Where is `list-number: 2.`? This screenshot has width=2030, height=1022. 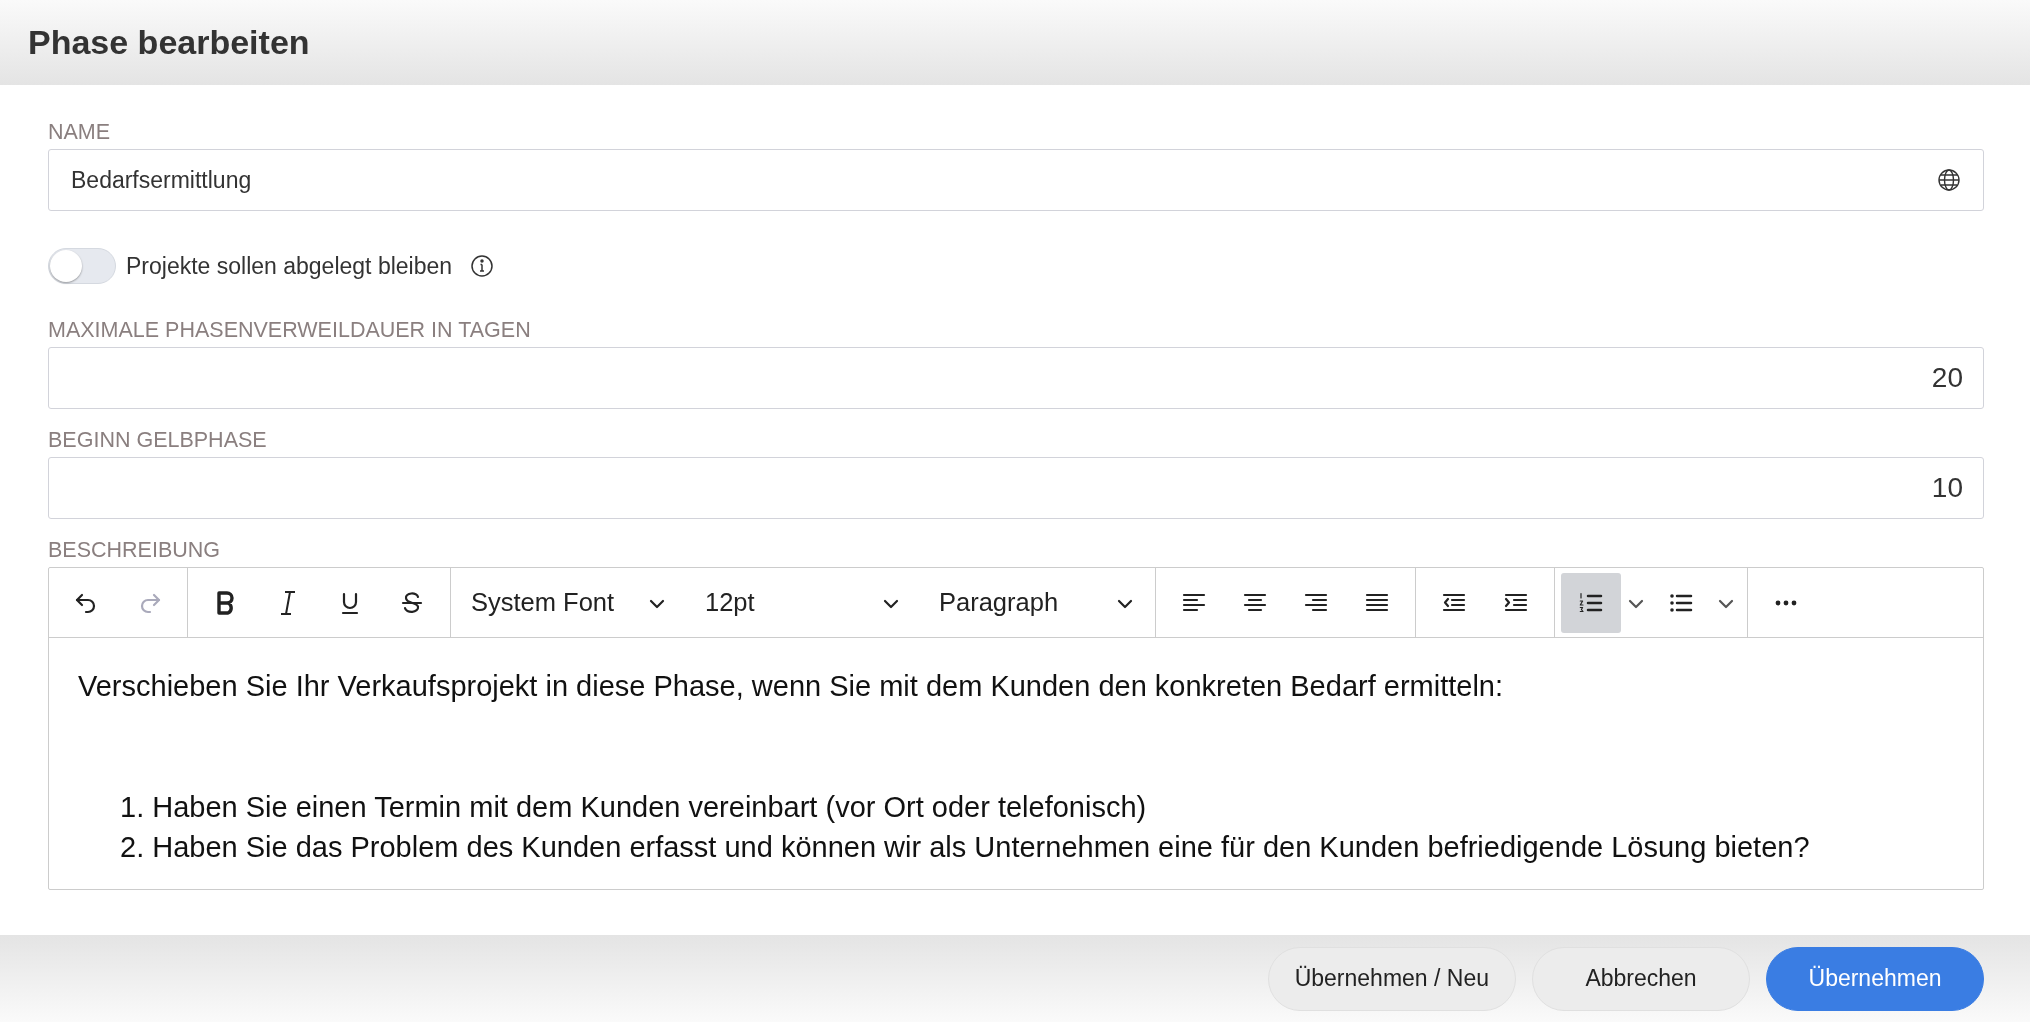
list-number: 2. is located at coordinates (132, 847).